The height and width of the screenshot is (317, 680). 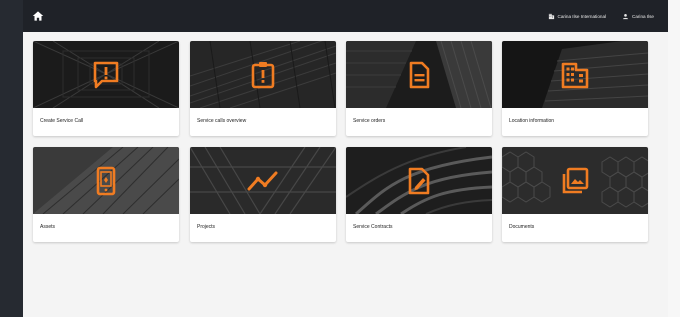 I want to click on tile-create-service-call: Create Service Call, so click(x=106, y=88).